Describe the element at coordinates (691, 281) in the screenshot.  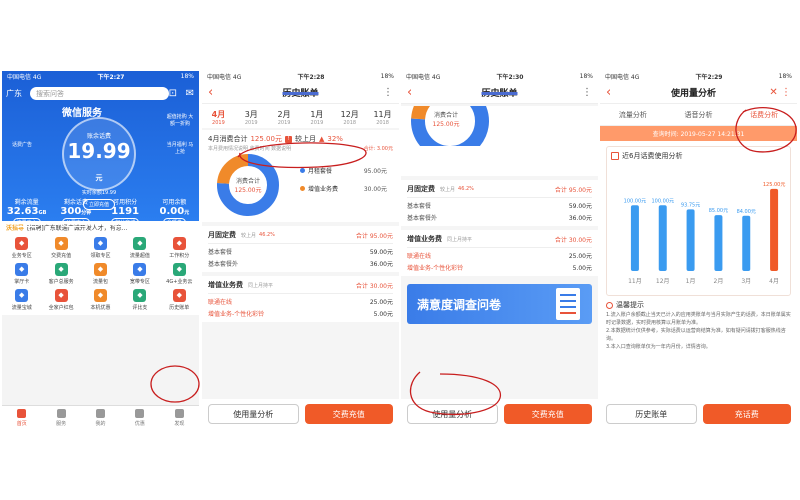
I see `category-label: 1月` at that location.